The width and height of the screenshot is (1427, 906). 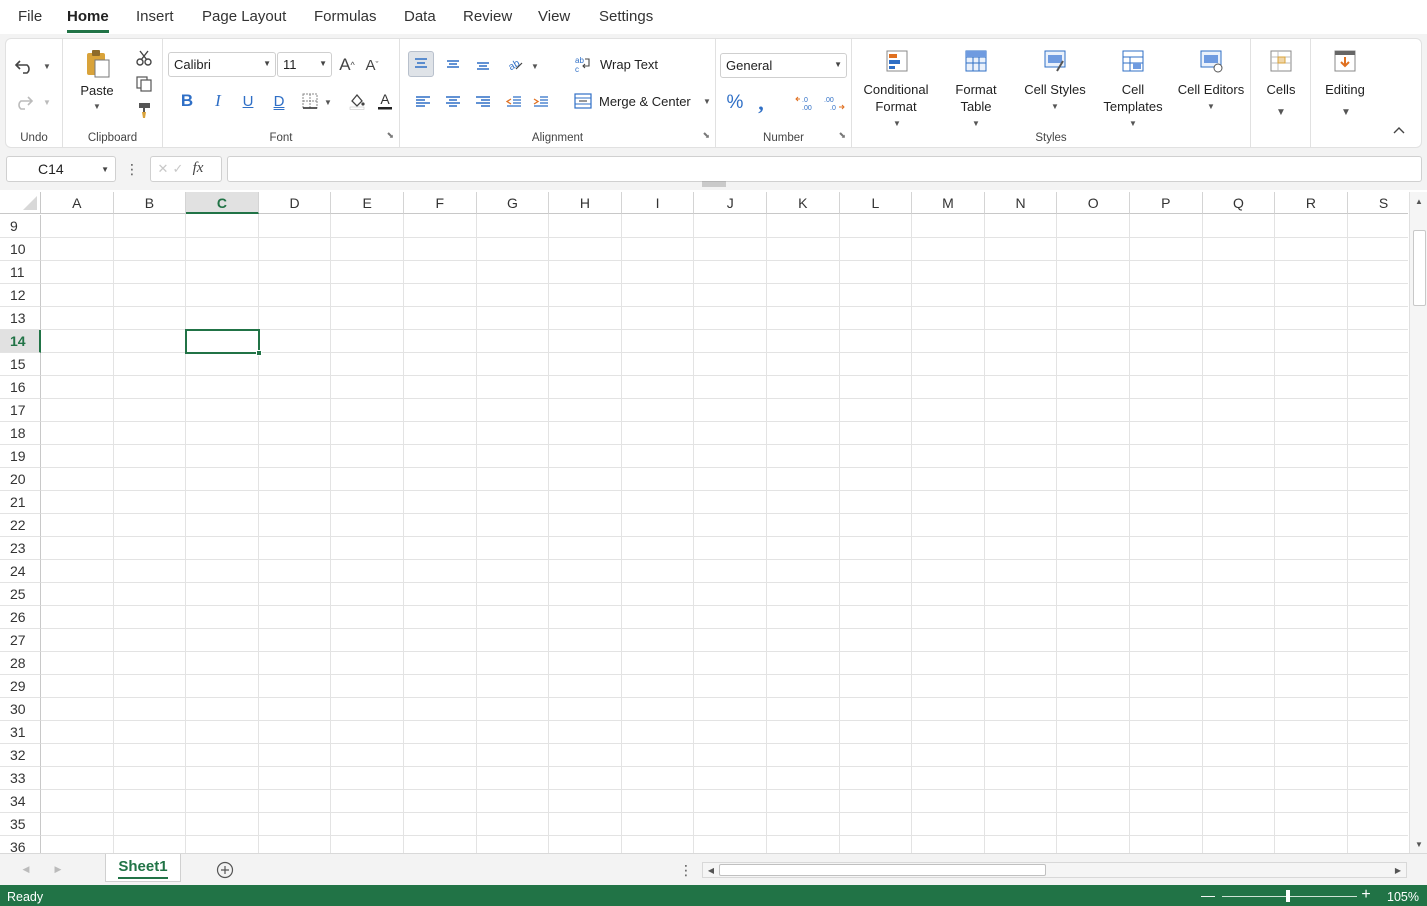 What do you see at coordinates (627, 64) in the screenshot?
I see `wrap-text-button: ab c Wrap Text` at bounding box center [627, 64].